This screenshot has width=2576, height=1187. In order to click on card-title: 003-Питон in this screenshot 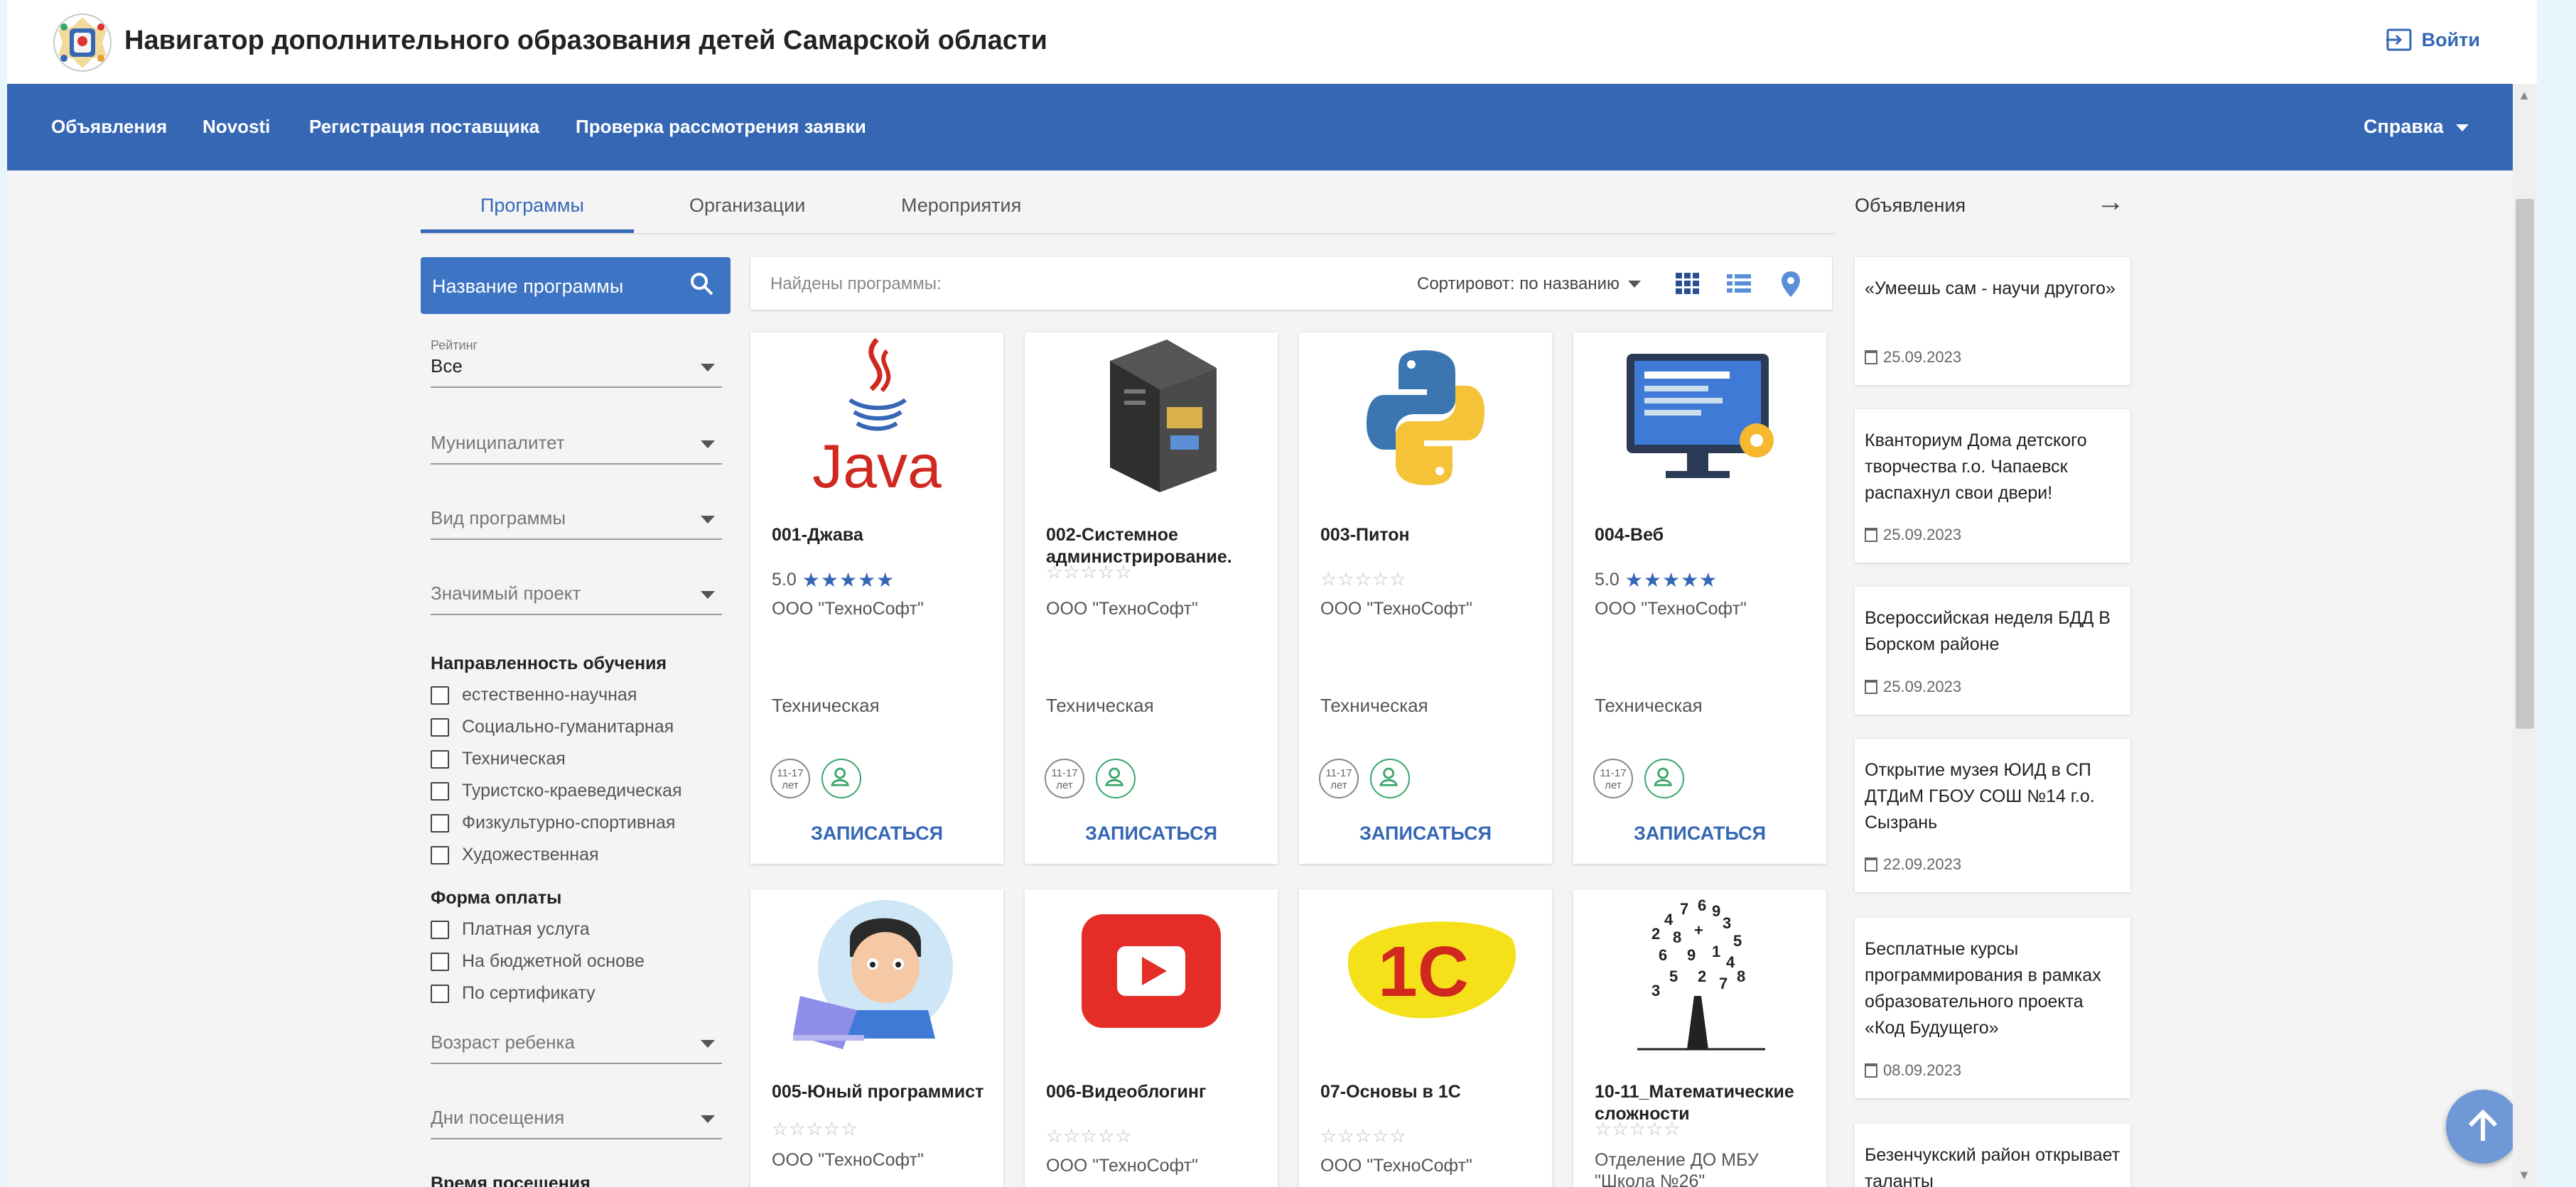, I will do `click(1427, 535)`.